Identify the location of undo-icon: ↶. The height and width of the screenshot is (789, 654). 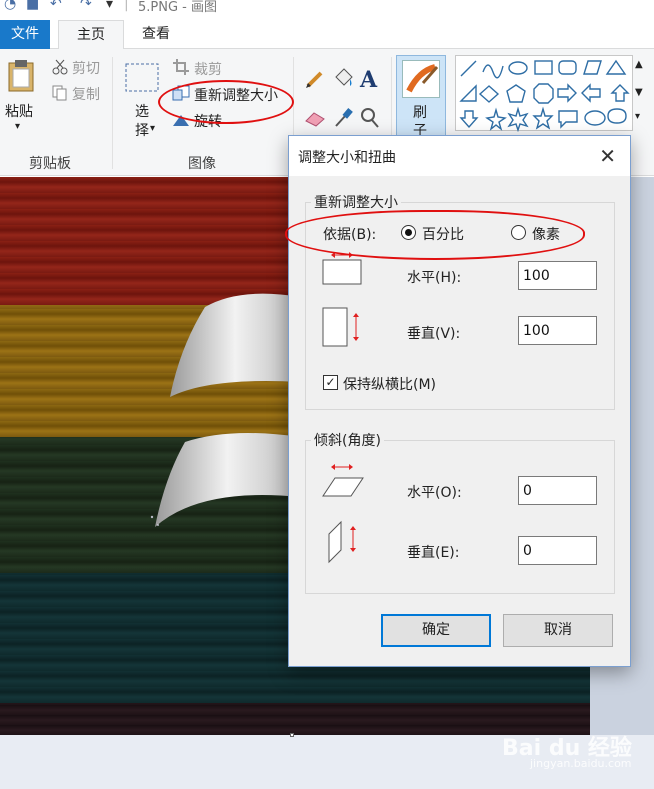
(56, 6).